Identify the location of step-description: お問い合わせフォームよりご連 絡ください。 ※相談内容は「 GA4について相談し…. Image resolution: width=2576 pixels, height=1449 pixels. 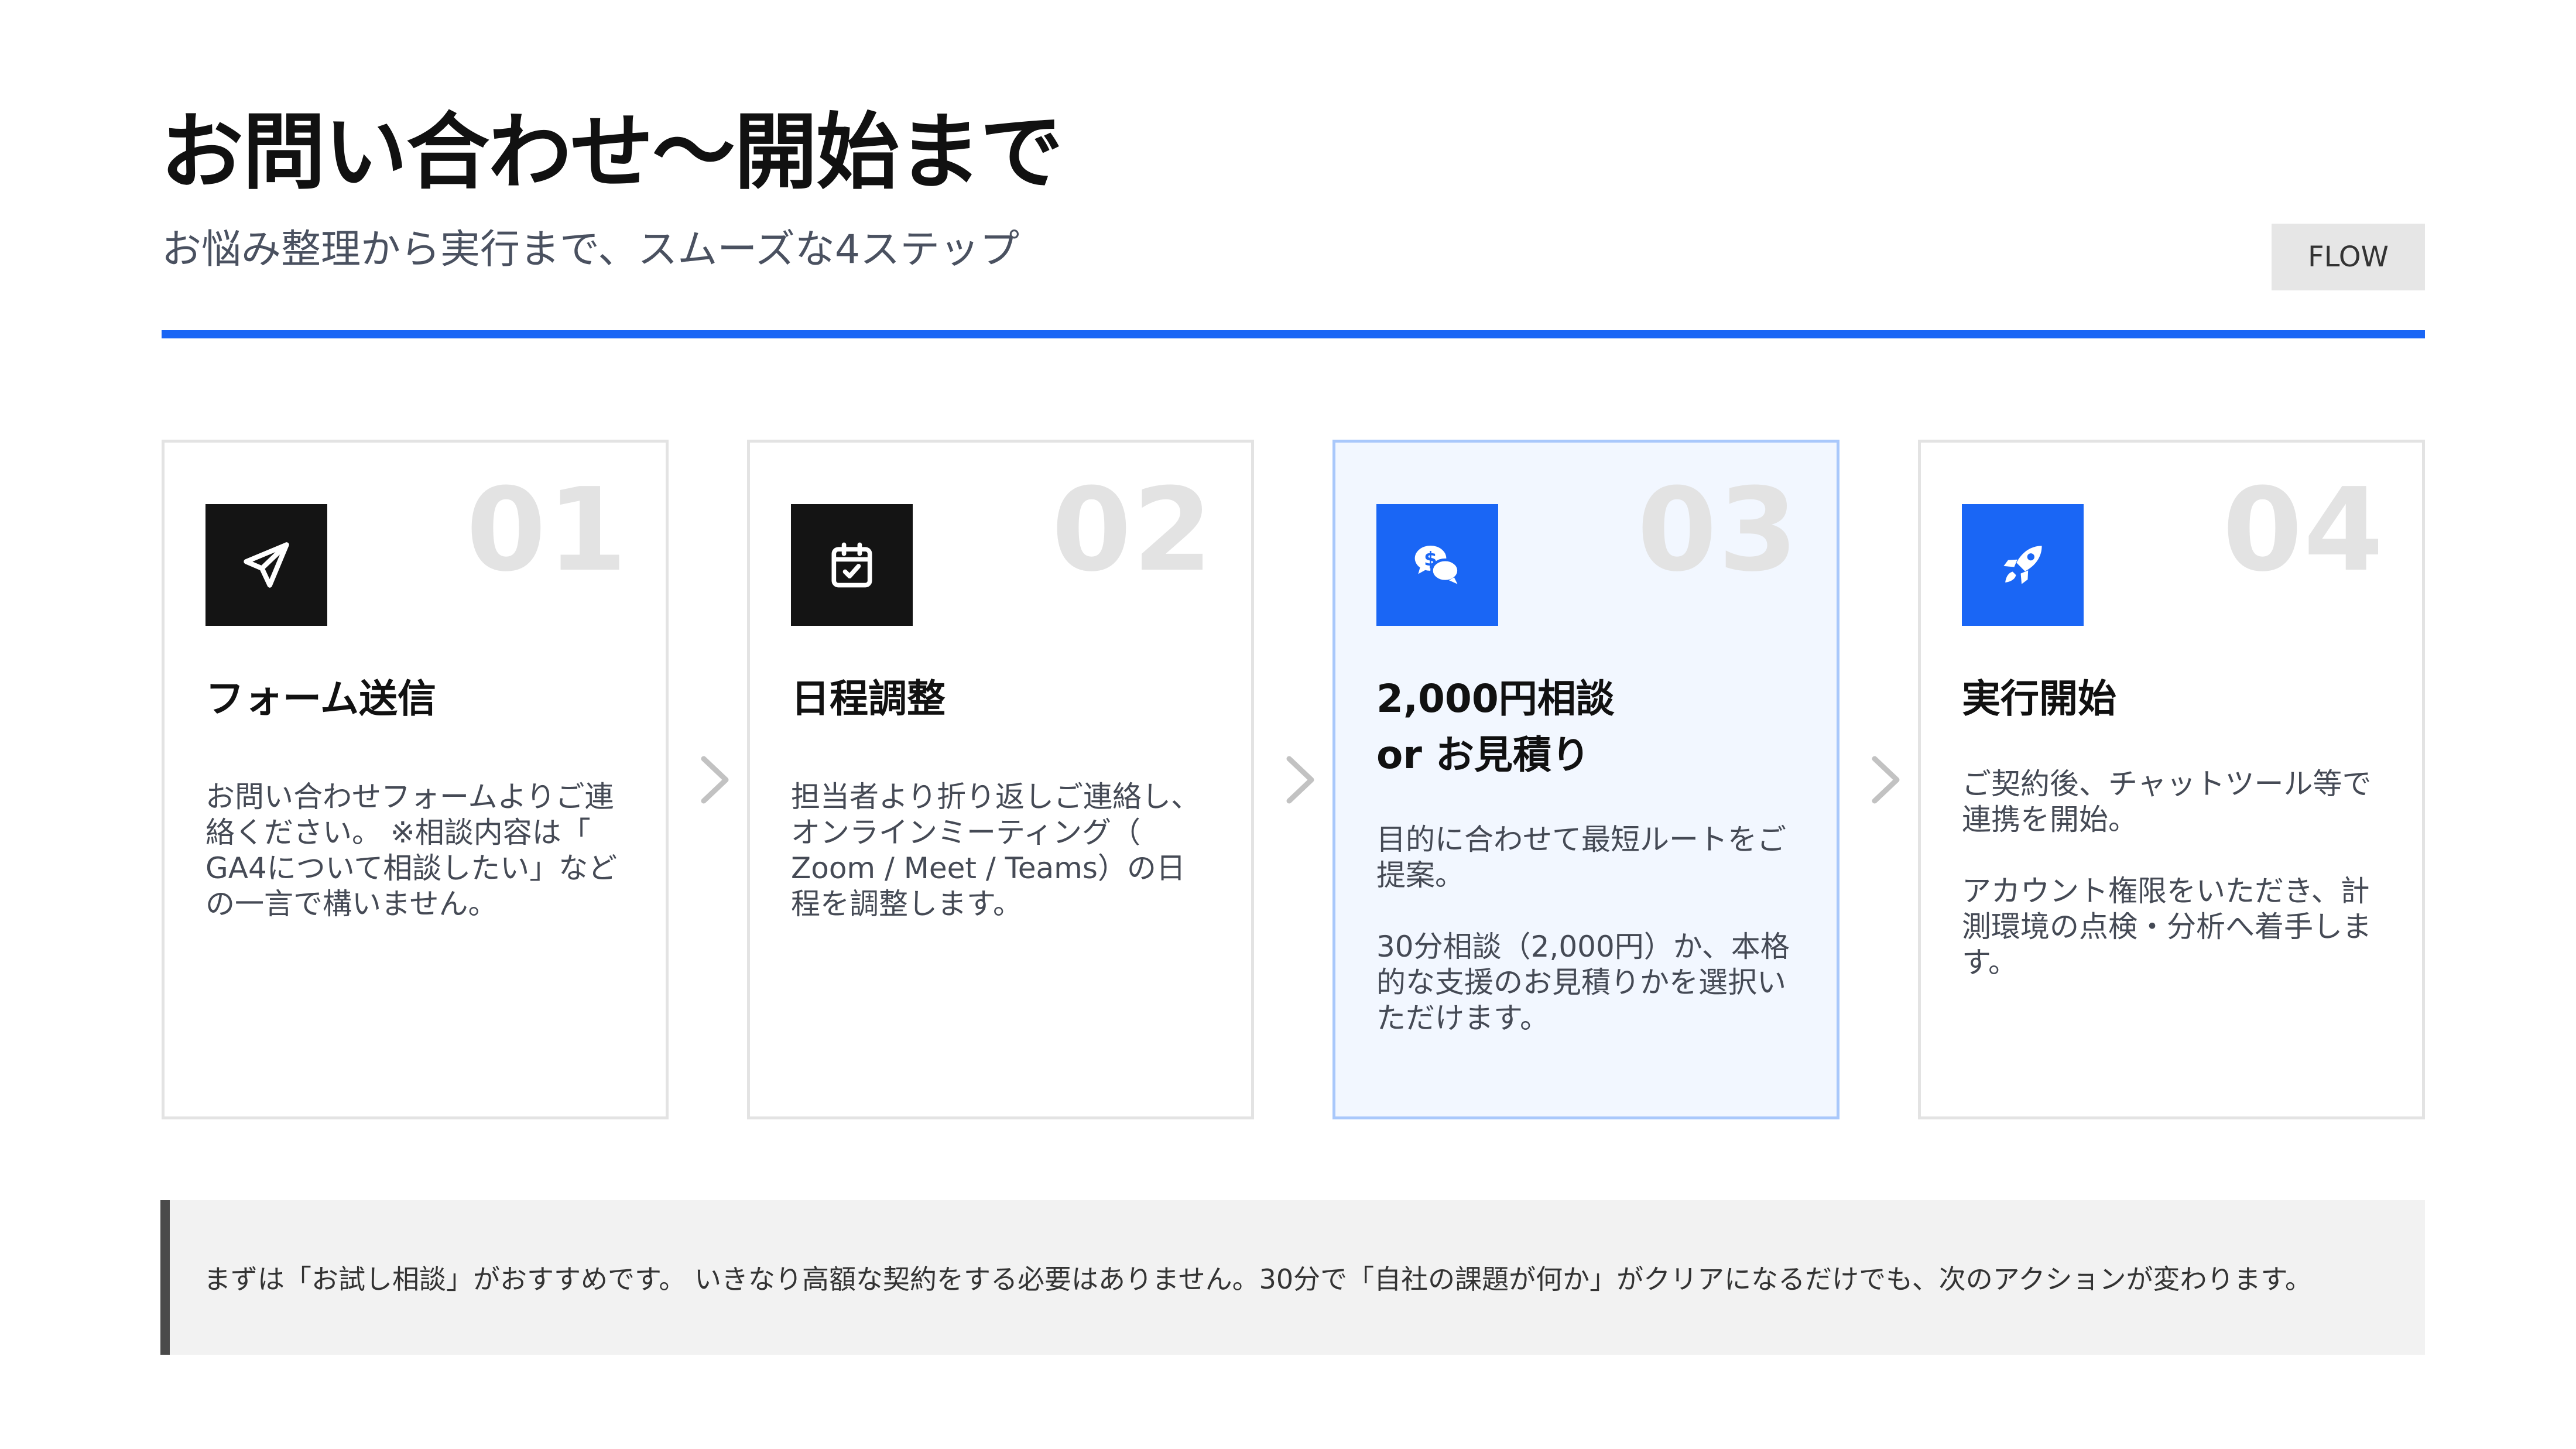
(411, 850).